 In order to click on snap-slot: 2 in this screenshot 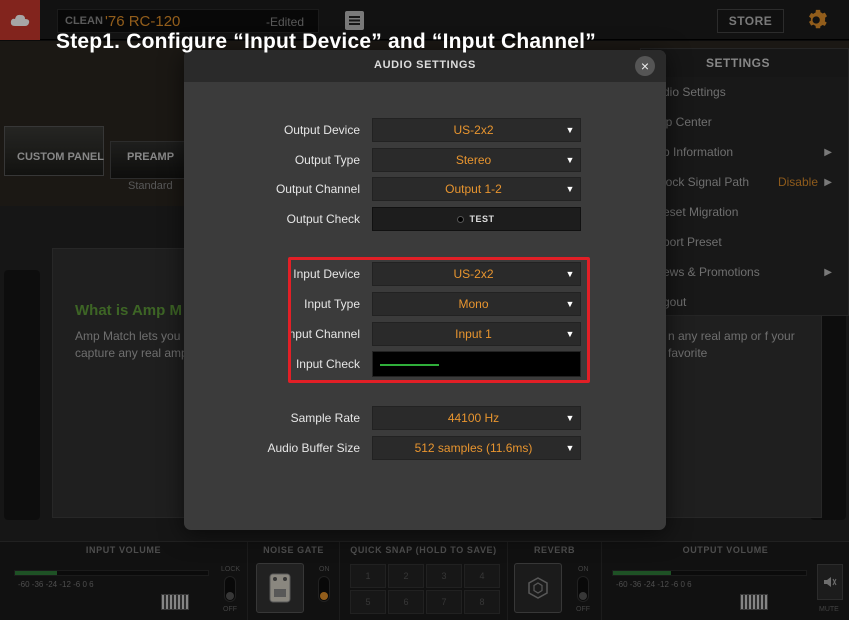, I will do `click(406, 576)`.